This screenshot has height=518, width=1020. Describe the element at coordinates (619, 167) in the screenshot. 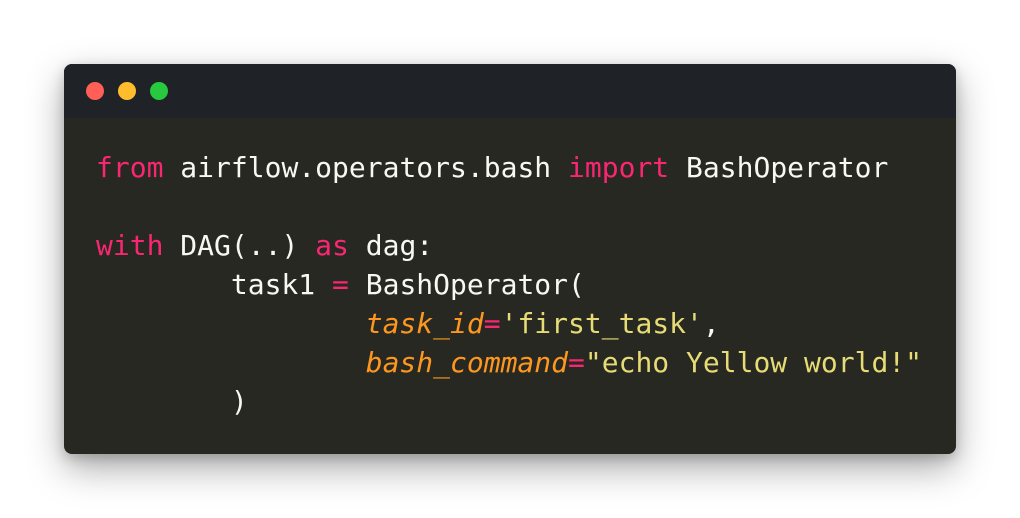

I see `code-token: import` at that location.